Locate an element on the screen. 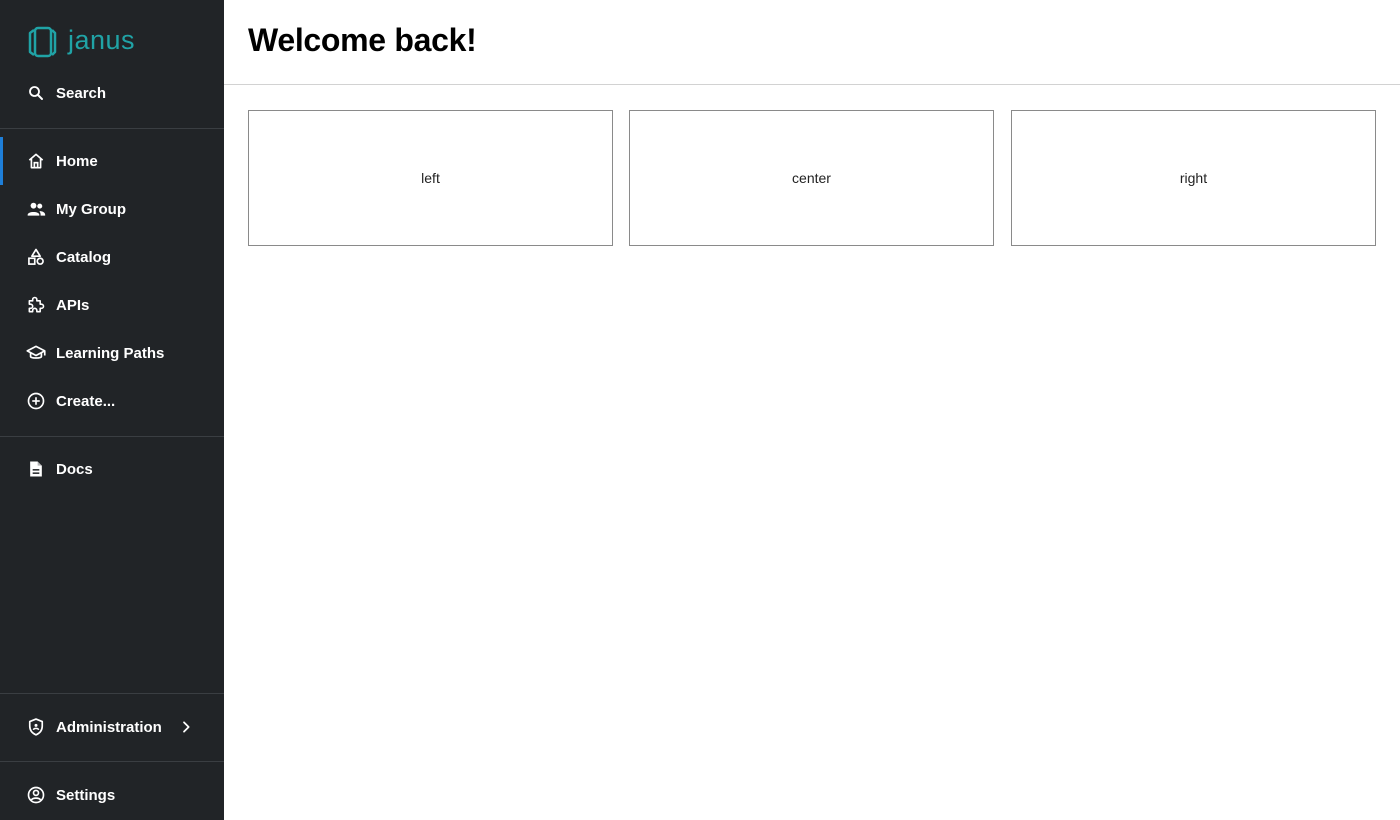 The height and width of the screenshot is (820, 1400). account-circle-icon is located at coordinates (36, 795).